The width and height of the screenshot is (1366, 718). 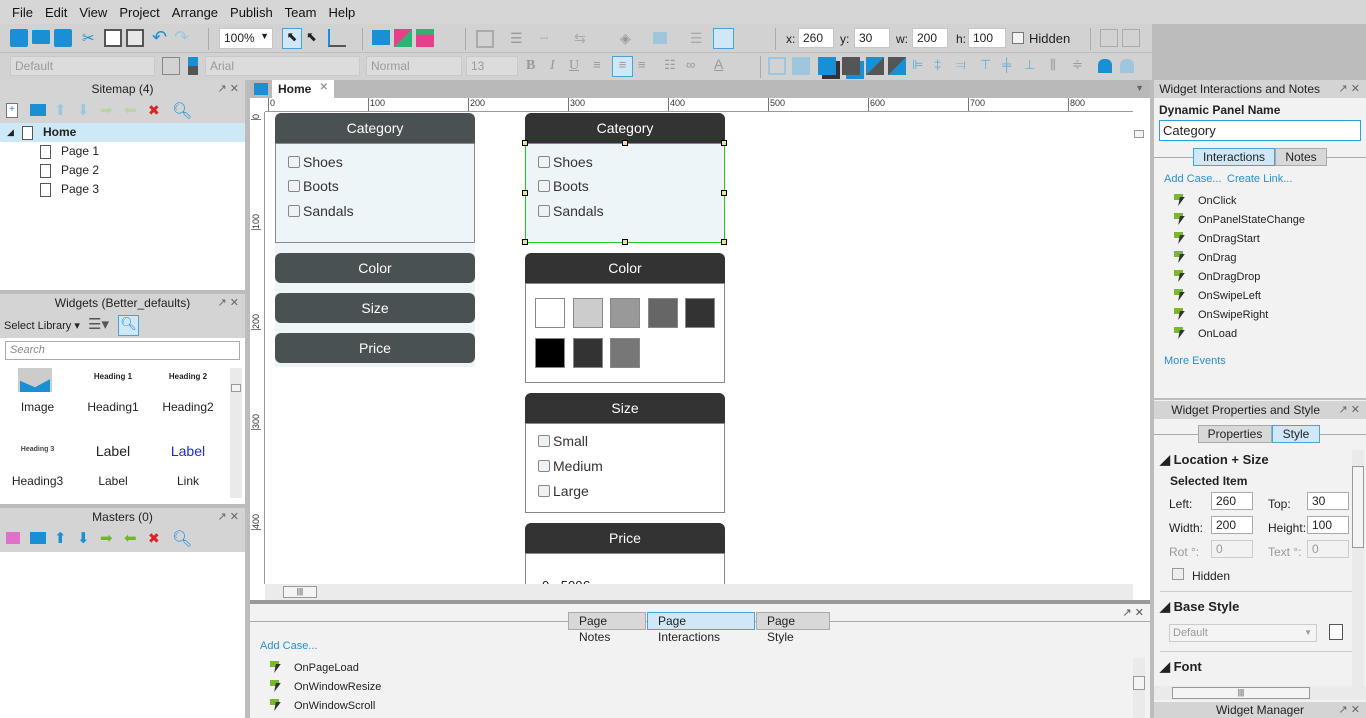 What do you see at coordinates (303, 89) in the screenshot?
I see `tab-home: Home ✕` at bounding box center [303, 89].